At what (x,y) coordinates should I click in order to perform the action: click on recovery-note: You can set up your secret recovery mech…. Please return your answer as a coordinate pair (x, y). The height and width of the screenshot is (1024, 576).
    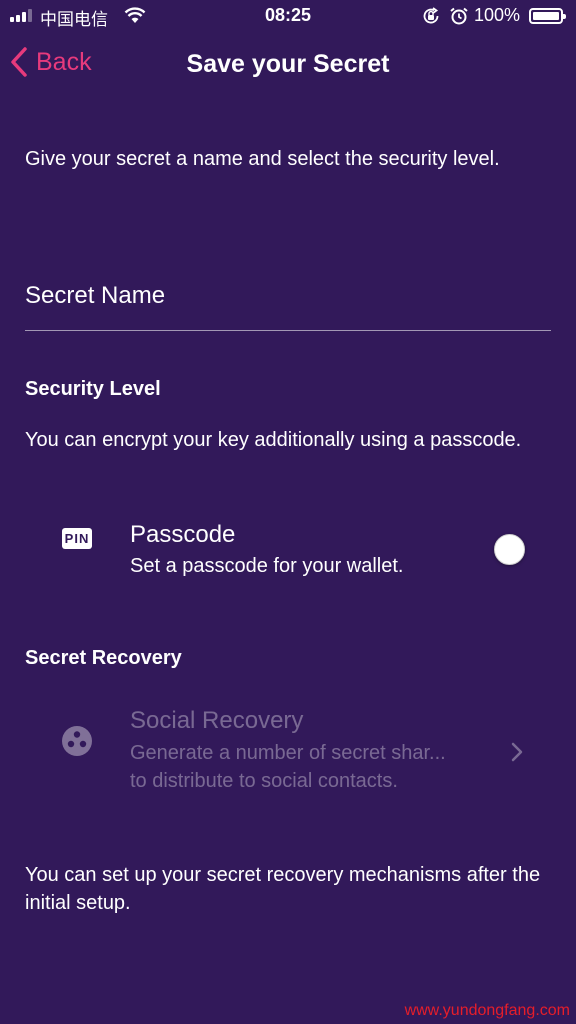
    Looking at the image, I should click on (283, 889).